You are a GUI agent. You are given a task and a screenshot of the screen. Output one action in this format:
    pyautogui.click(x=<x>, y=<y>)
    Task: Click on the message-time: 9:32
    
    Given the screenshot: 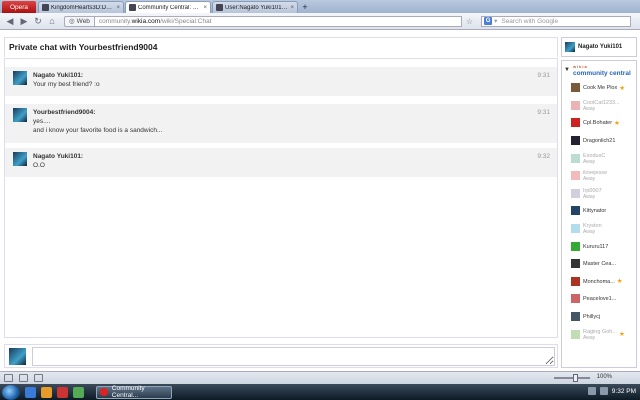 What is the action you would take?
    pyautogui.click(x=543, y=156)
    